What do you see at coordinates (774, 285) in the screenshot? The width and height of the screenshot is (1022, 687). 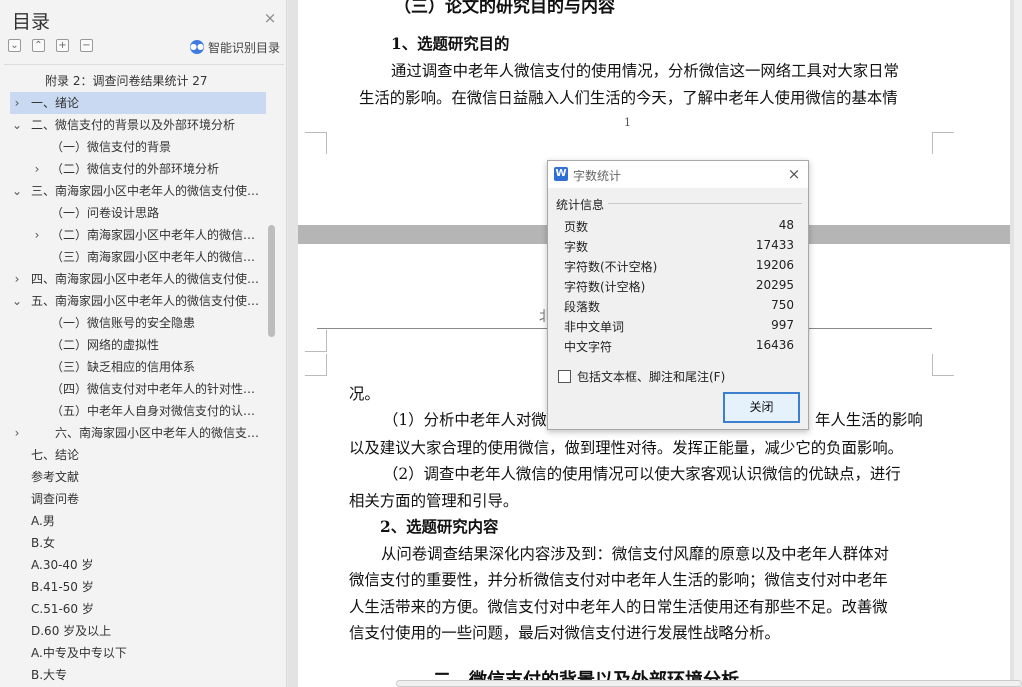 I see `stat-value: 20295` at bounding box center [774, 285].